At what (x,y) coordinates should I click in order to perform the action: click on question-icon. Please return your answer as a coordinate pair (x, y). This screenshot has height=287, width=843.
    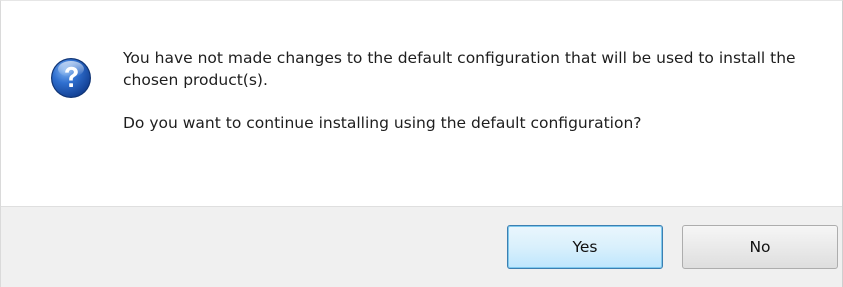
    Looking at the image, I should click on (71, 78).